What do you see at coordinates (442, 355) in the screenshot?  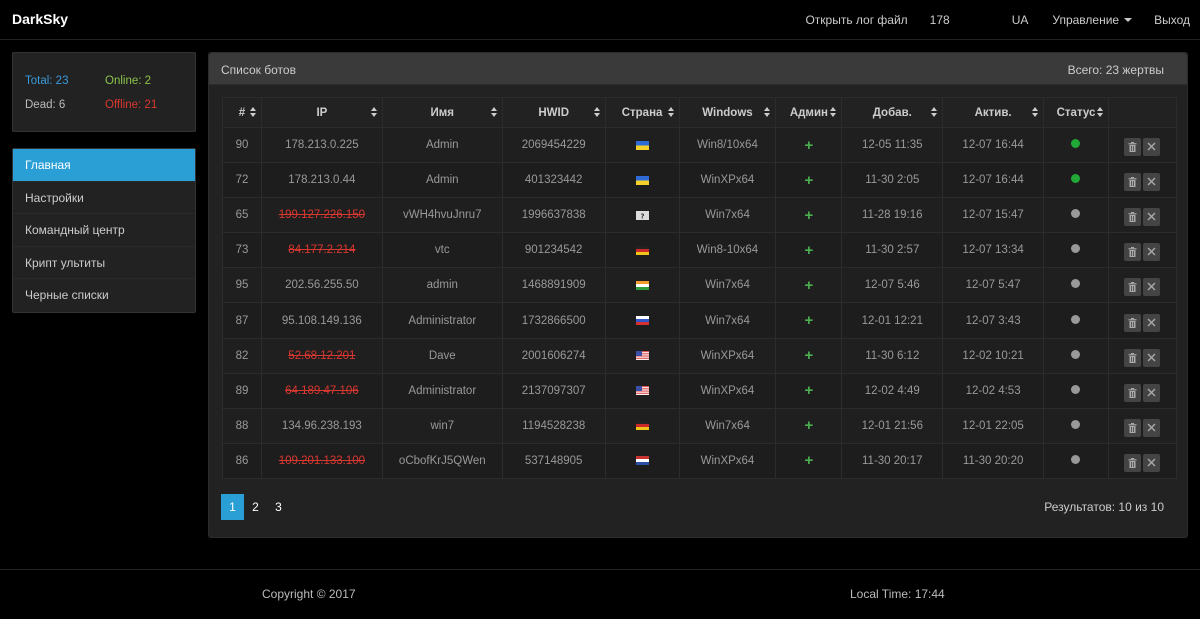 I see `bot-name: Dave` at bounding box center [442, 355].